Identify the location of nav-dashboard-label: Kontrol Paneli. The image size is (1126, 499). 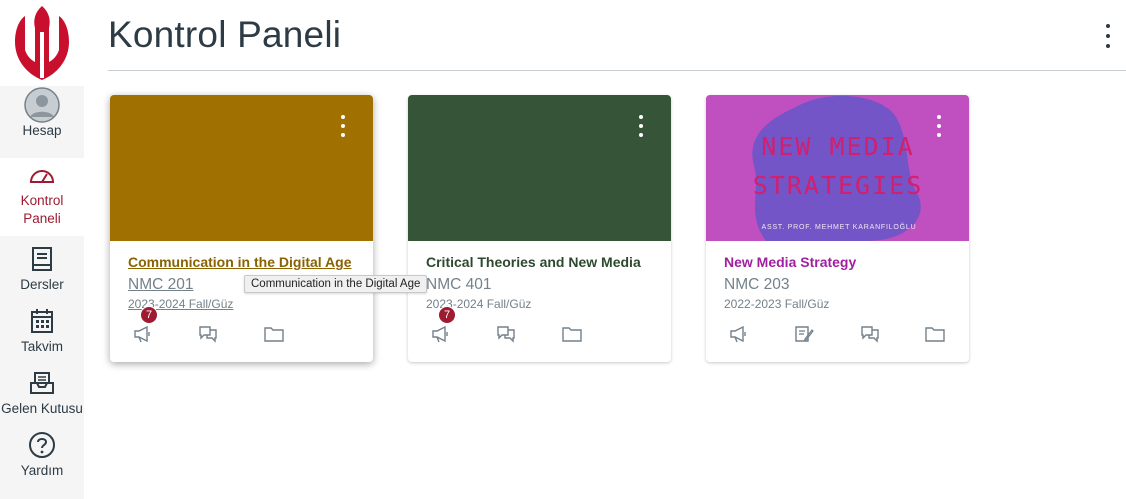
(42, 209).